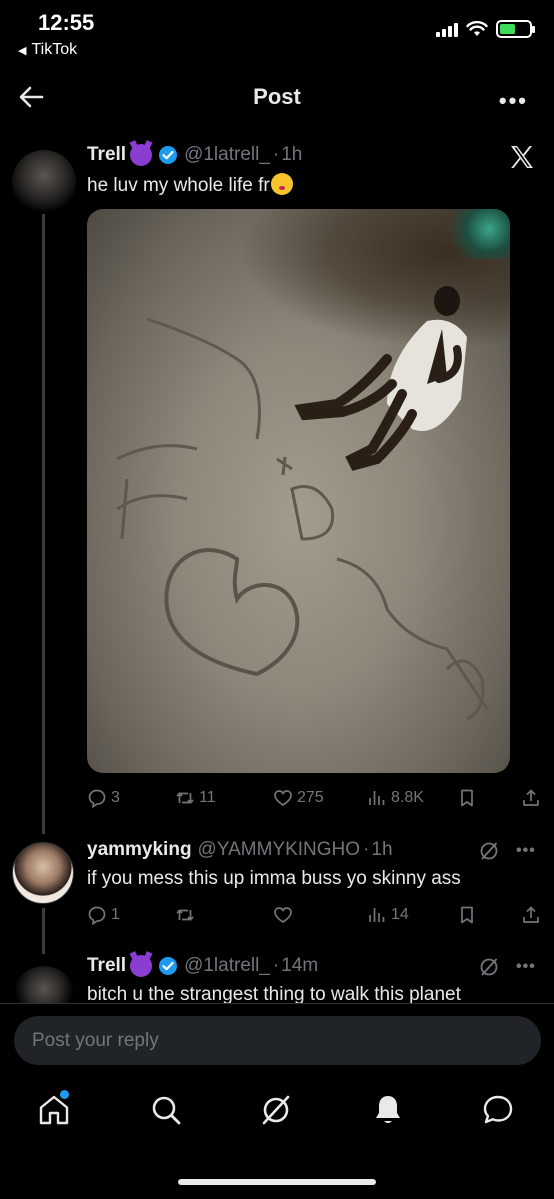  I want to click on tab-messages, so click(498, 1110).